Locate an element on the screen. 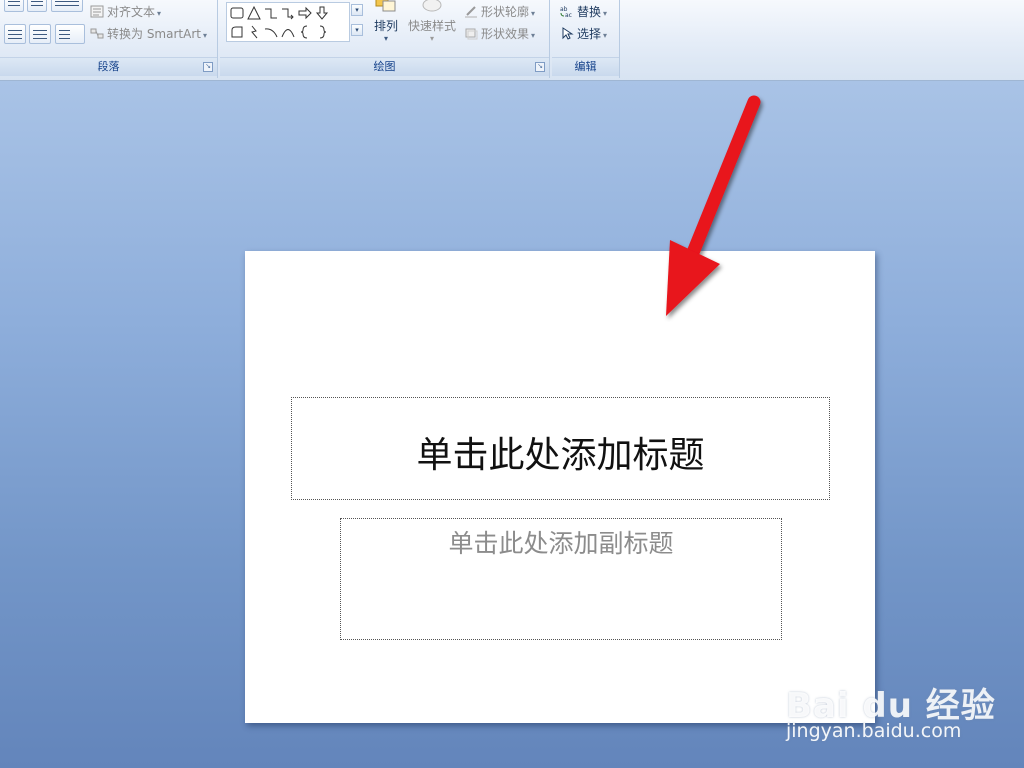 The width and height of the screenshot is (1024, 768). align-text-label: 对齐文本 is located at coordinates (131, 12).